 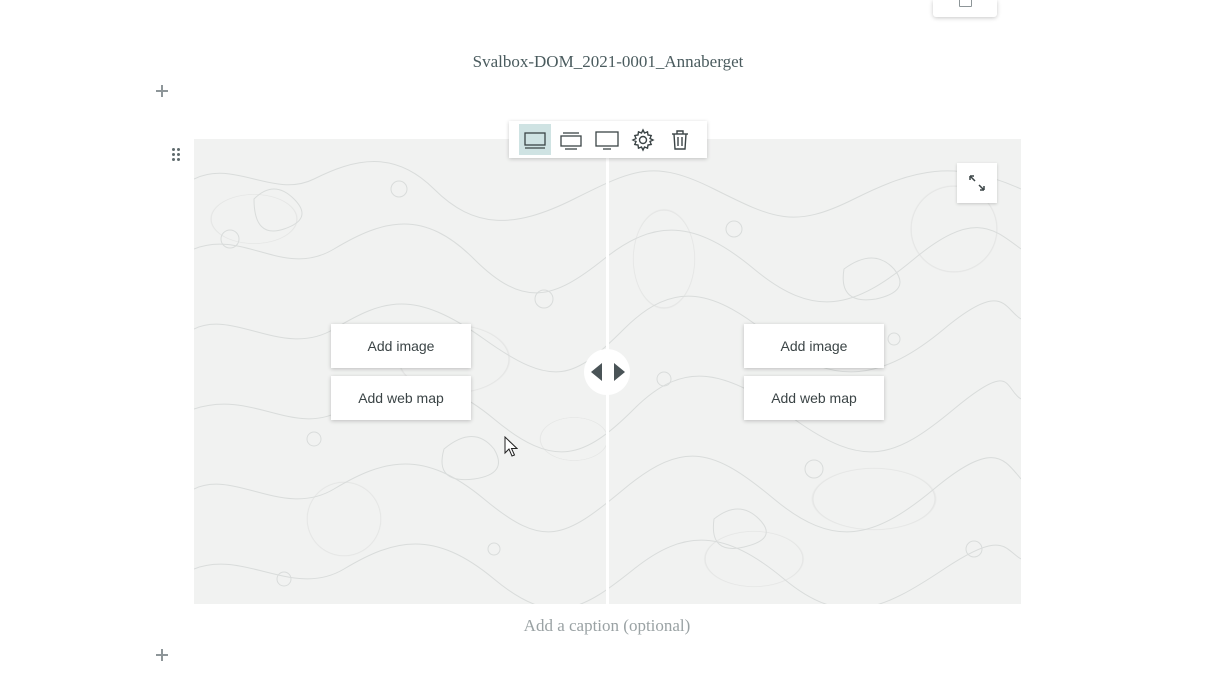 I want to click on trash-icon, so click(x=680, y=139).